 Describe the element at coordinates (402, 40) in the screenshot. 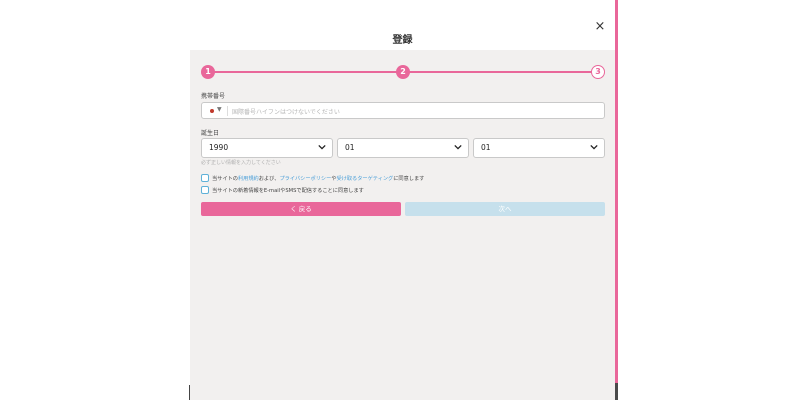

I see `modal-title: 登録` at that location.